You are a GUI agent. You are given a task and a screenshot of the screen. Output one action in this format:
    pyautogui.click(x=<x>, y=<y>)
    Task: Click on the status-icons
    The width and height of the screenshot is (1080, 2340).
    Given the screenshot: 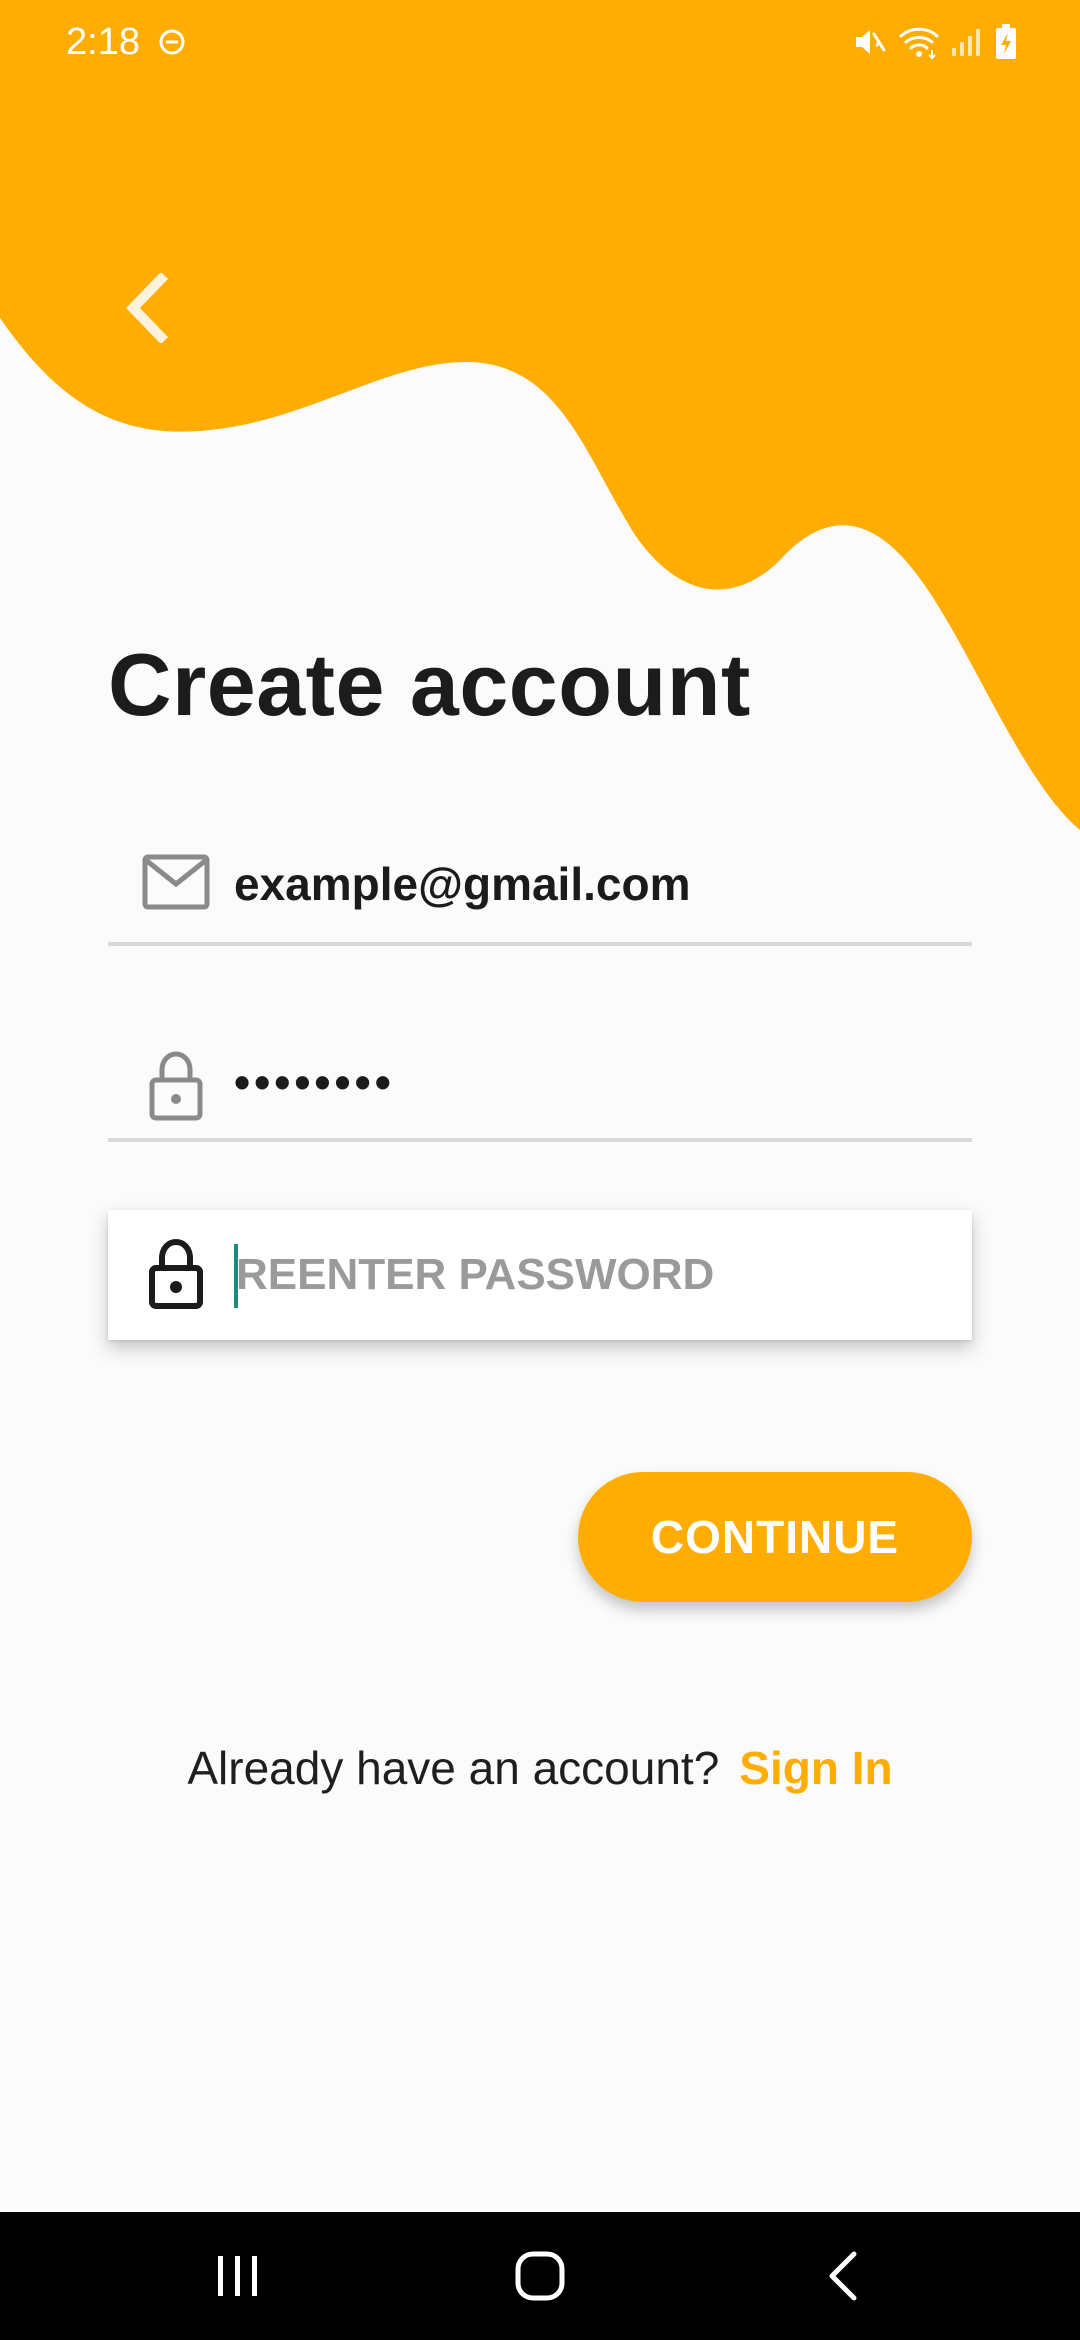 What is the action you would take?
    pyautogui.click(x=935, y=42)
    